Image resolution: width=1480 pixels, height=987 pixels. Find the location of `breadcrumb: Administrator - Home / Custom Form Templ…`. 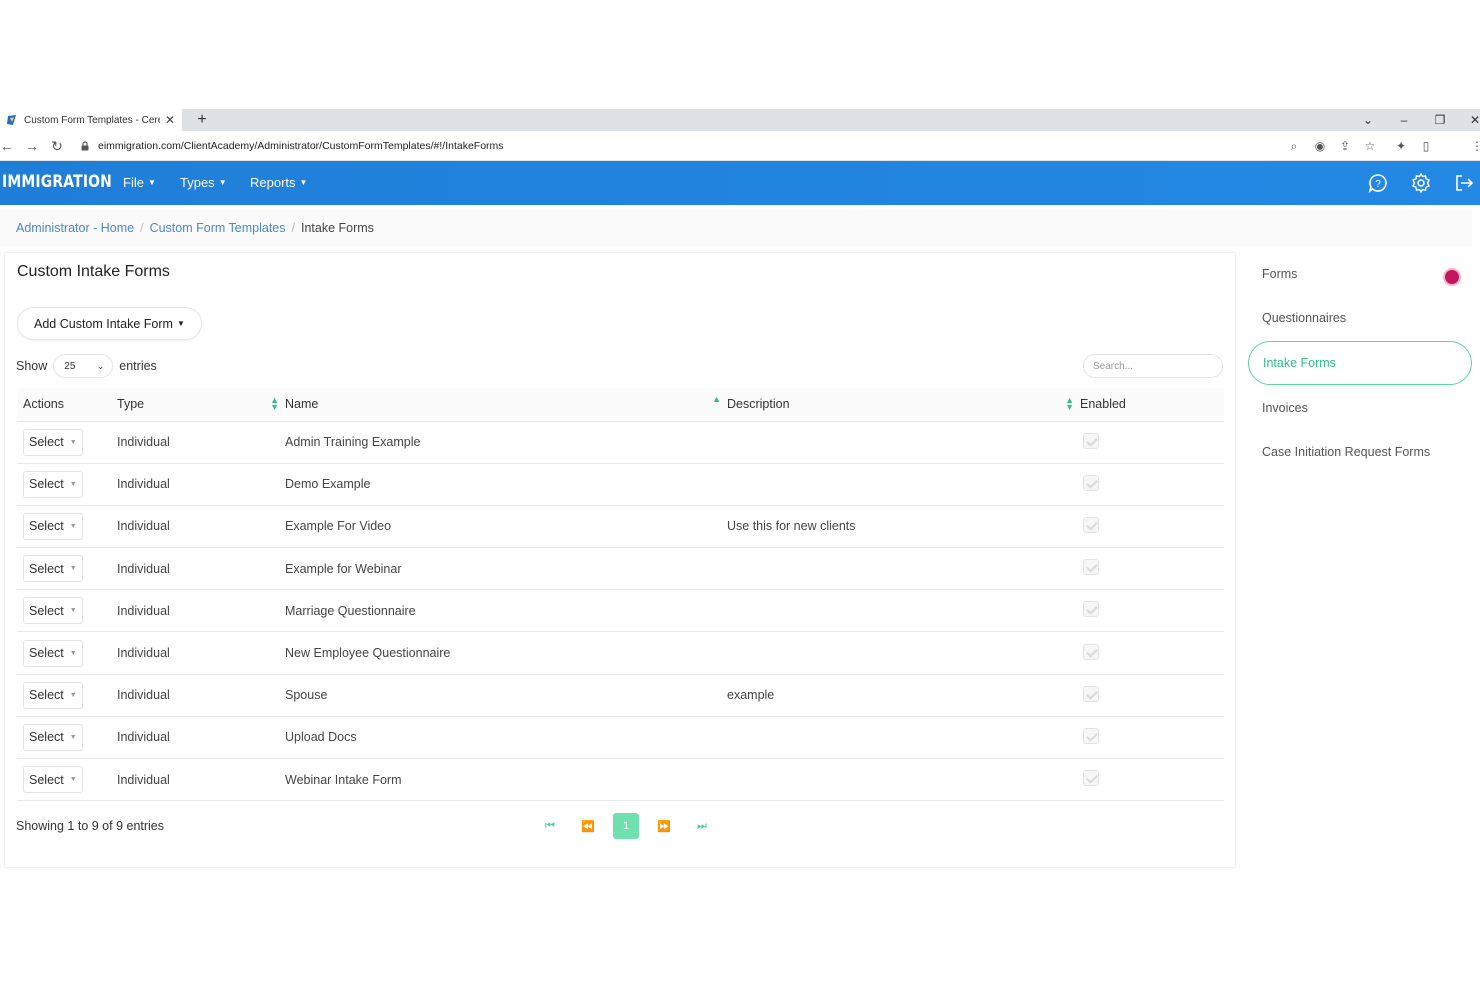

breadcrumb: Administrator - Home / Custom Form Templ… is located at coordinates (736, 228).